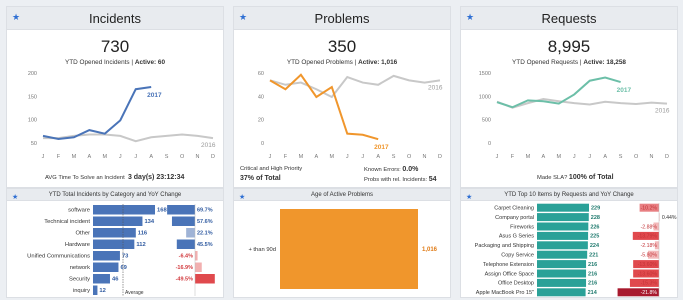 Image resolution: width=683 pixels, height=300 pixels. I want to click on sla-text: Made SLA?, so click(552, 178).